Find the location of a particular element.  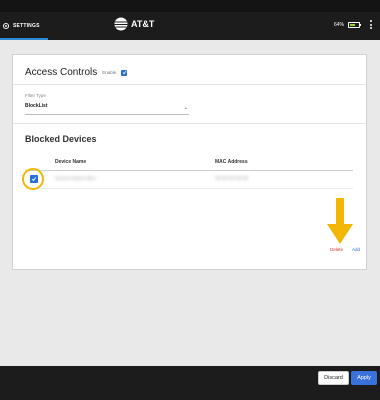

brand: AT&T is located at coordinates (134, 24).